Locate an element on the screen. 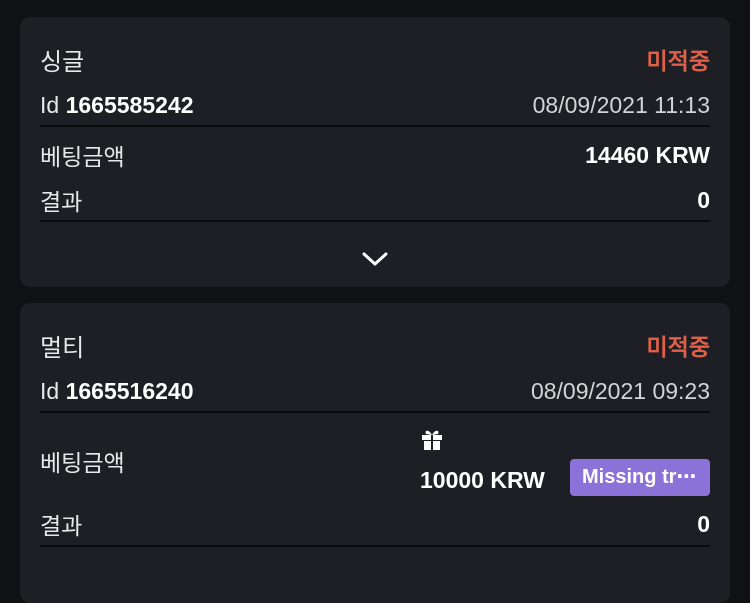 This screenshot has width=750, height=603. bet-id: Id 1665516240 is located at coordinates (117, 391).